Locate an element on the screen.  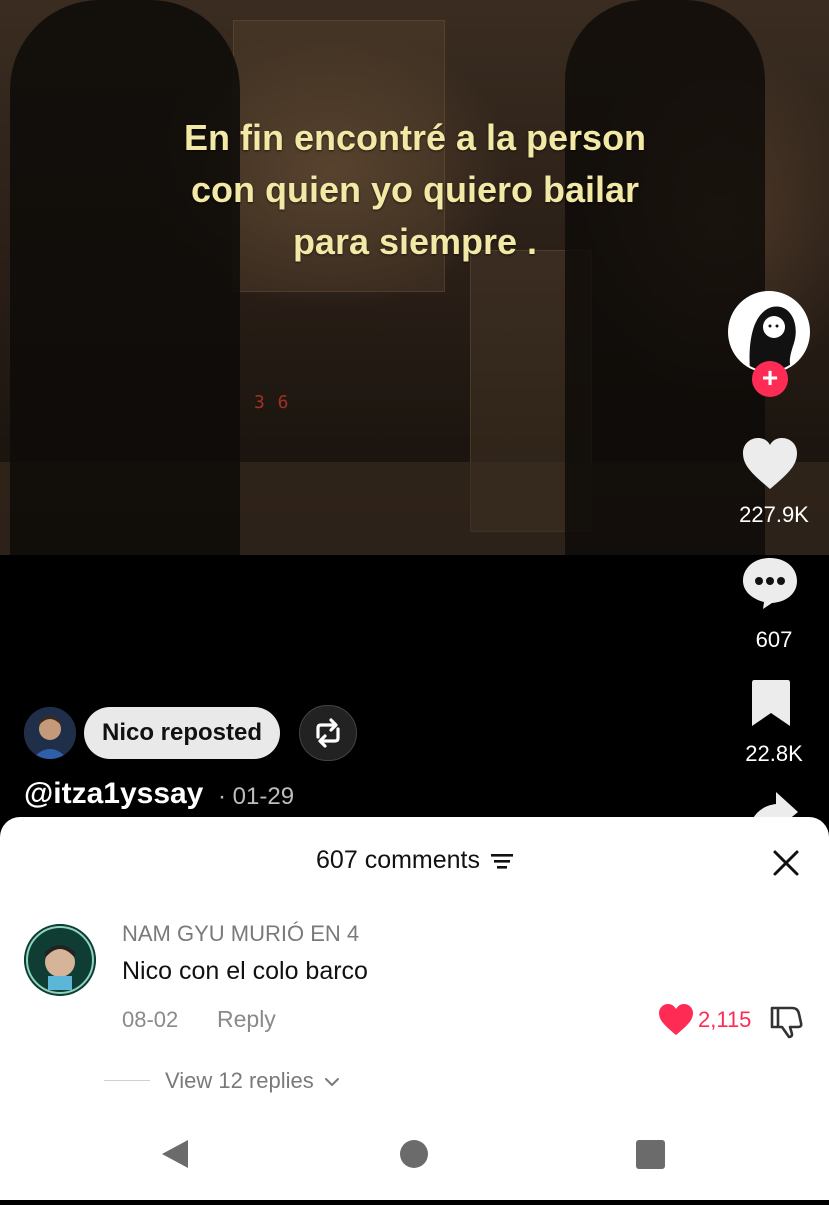
caption-line: En fin encontré a la person is located at coordinates (415, 137).